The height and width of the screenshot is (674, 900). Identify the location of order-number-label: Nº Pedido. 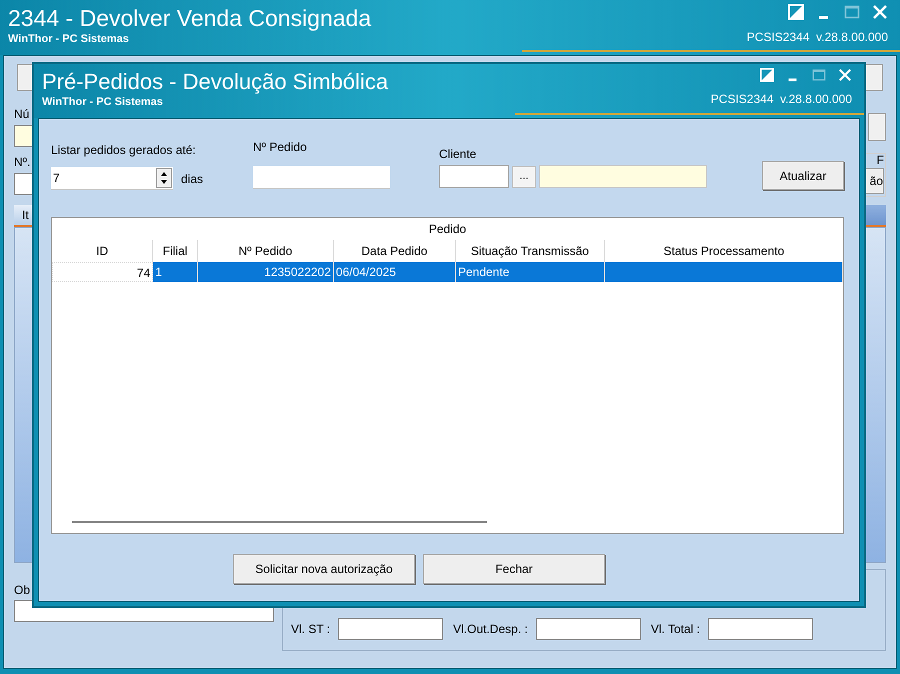
(280, 147).